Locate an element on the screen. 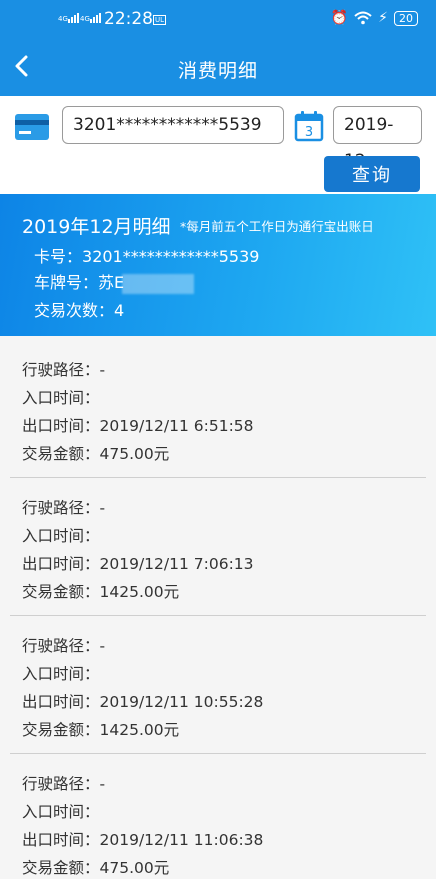  plate-row: 车牌号：苏E is located at coordinates (114, 281).